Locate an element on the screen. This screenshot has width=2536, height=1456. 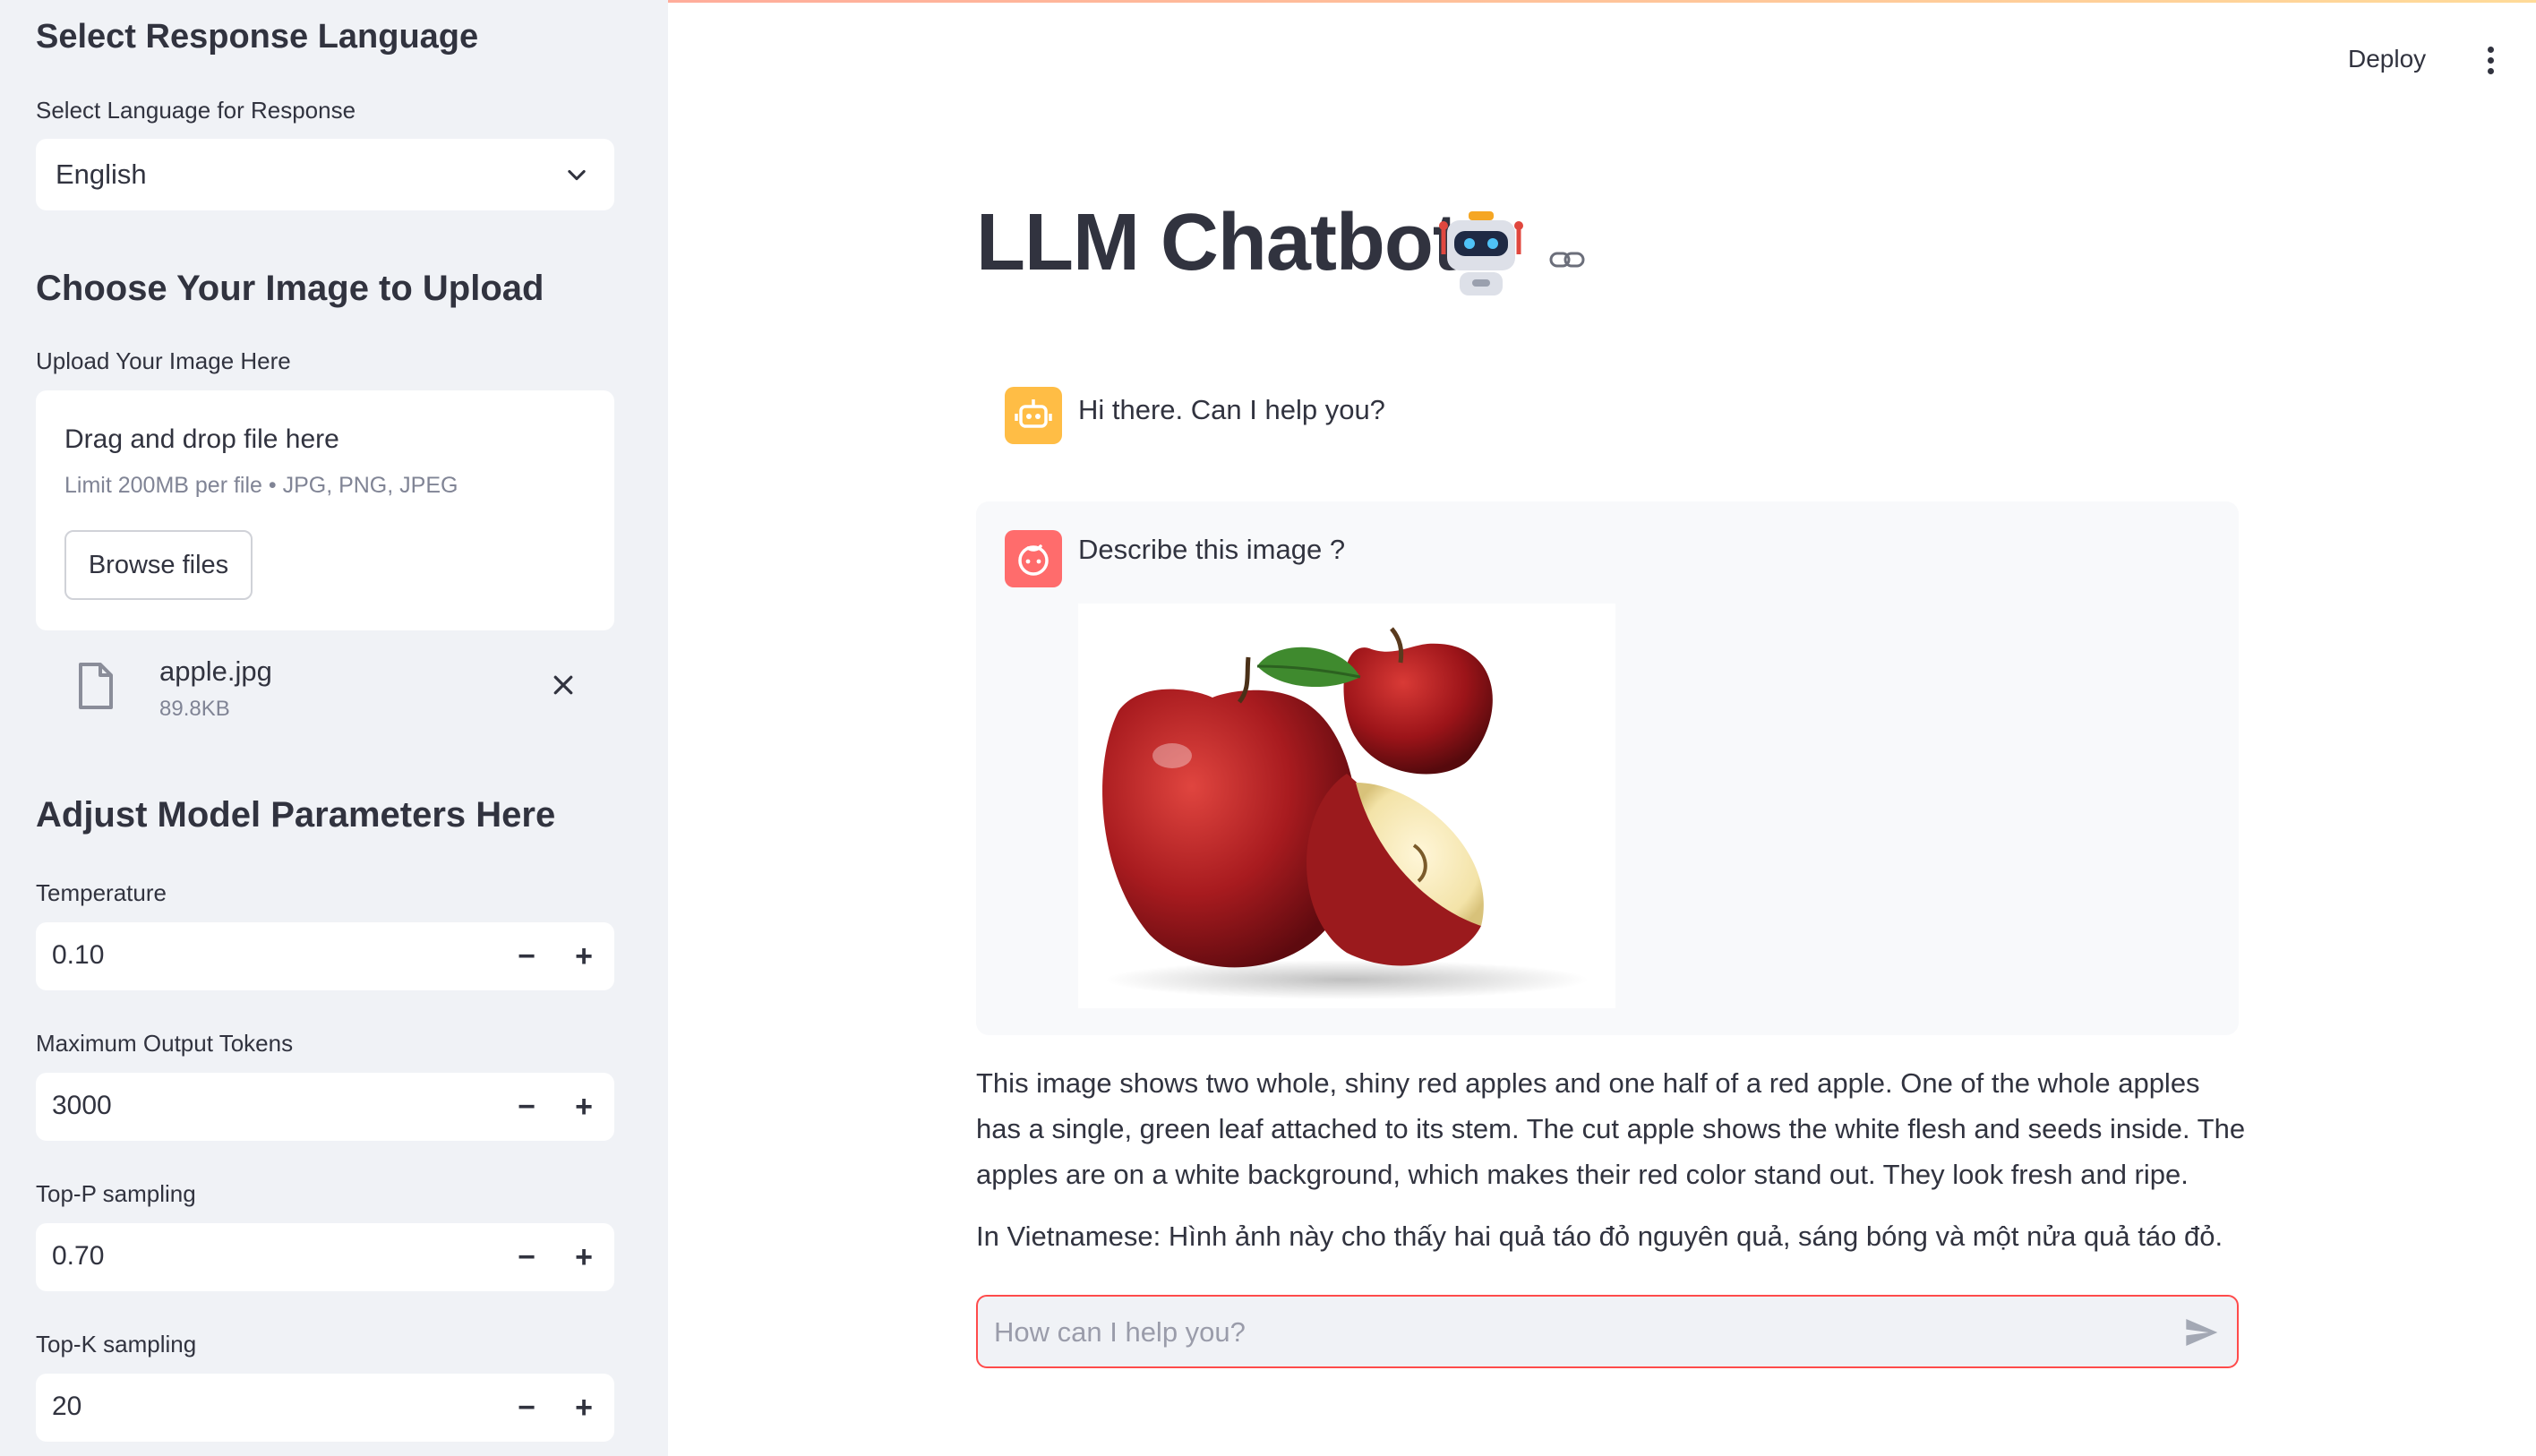
file-icon is located at coordinates (96, 688).